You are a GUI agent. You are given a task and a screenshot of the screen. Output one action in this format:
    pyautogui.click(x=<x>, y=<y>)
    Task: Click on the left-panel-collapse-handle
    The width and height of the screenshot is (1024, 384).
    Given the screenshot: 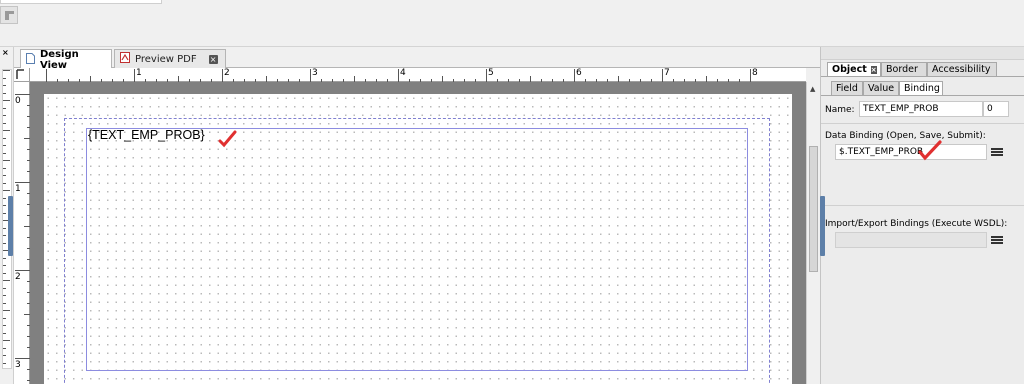 What is the action you would take?
    pyautogui.click(x=10, y=226)
    